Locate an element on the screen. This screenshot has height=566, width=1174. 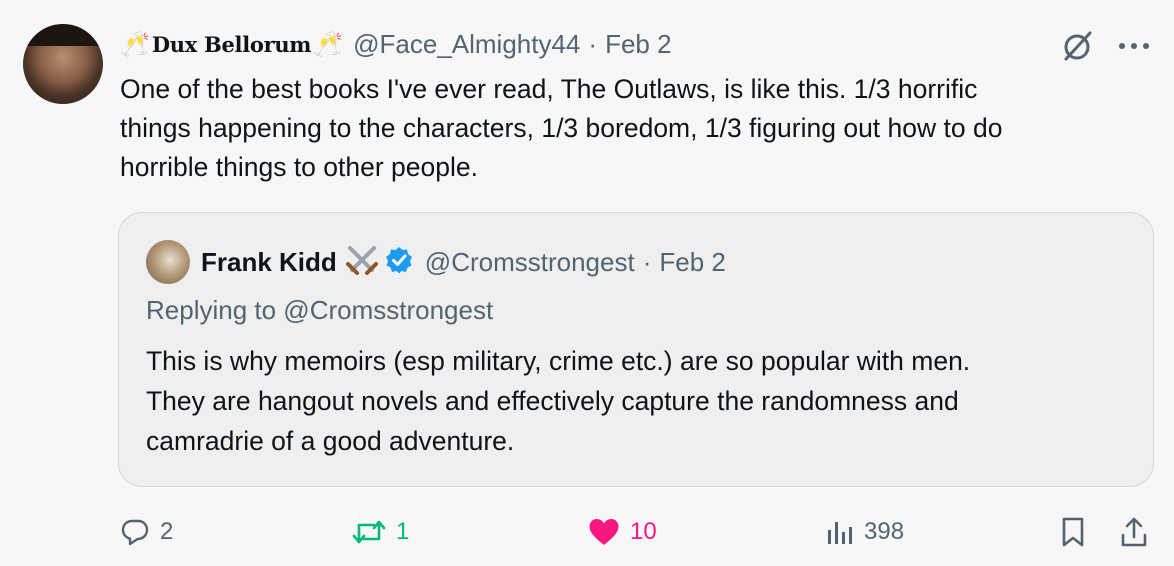
repost-count: 1 is located at coordinates (403, 531).